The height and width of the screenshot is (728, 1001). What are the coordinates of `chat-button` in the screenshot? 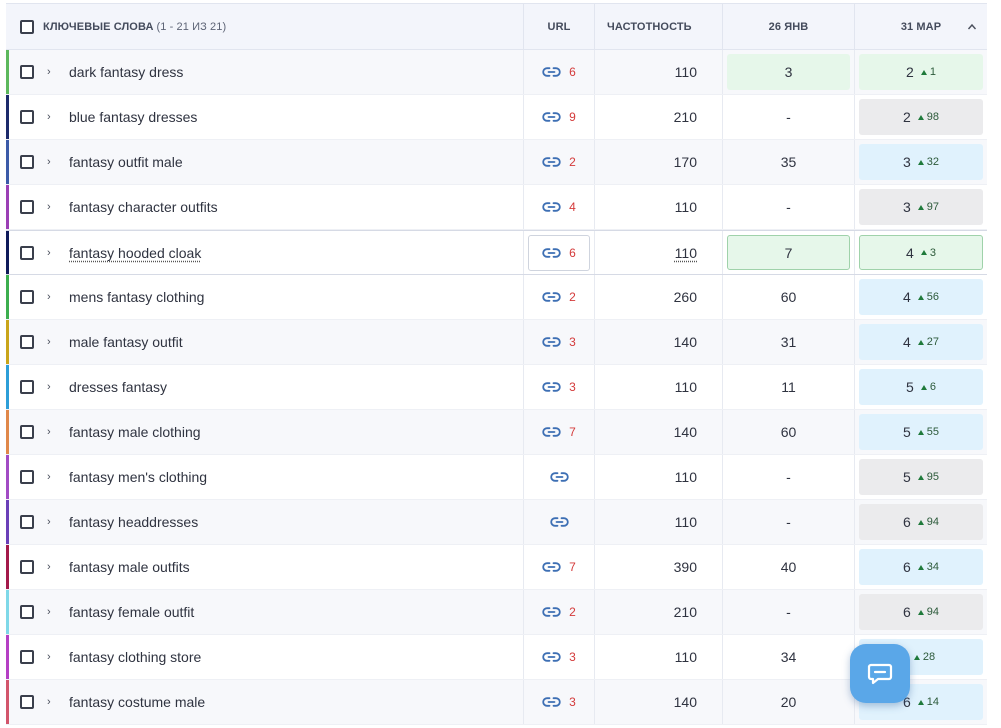 It's located at (880, 673).